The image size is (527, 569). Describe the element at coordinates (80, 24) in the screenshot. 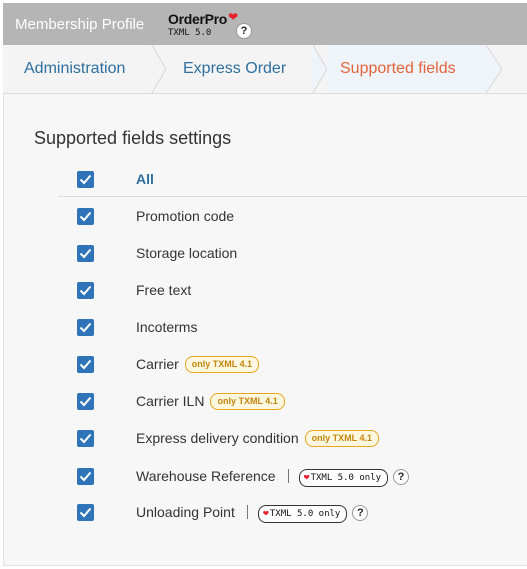

I see `app-title: Membership Profile` at that location.